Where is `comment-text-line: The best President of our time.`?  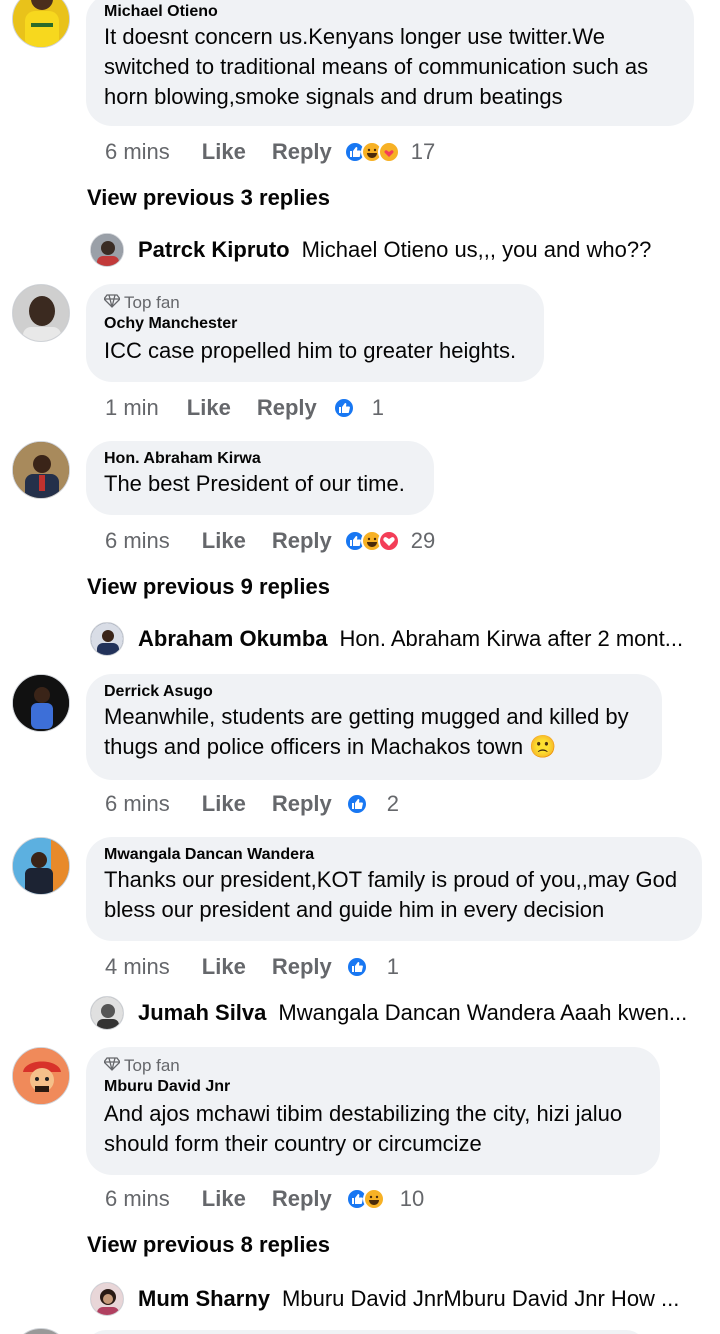 comment-text-line: The best President of our time. is located at coordinates (254, 483).